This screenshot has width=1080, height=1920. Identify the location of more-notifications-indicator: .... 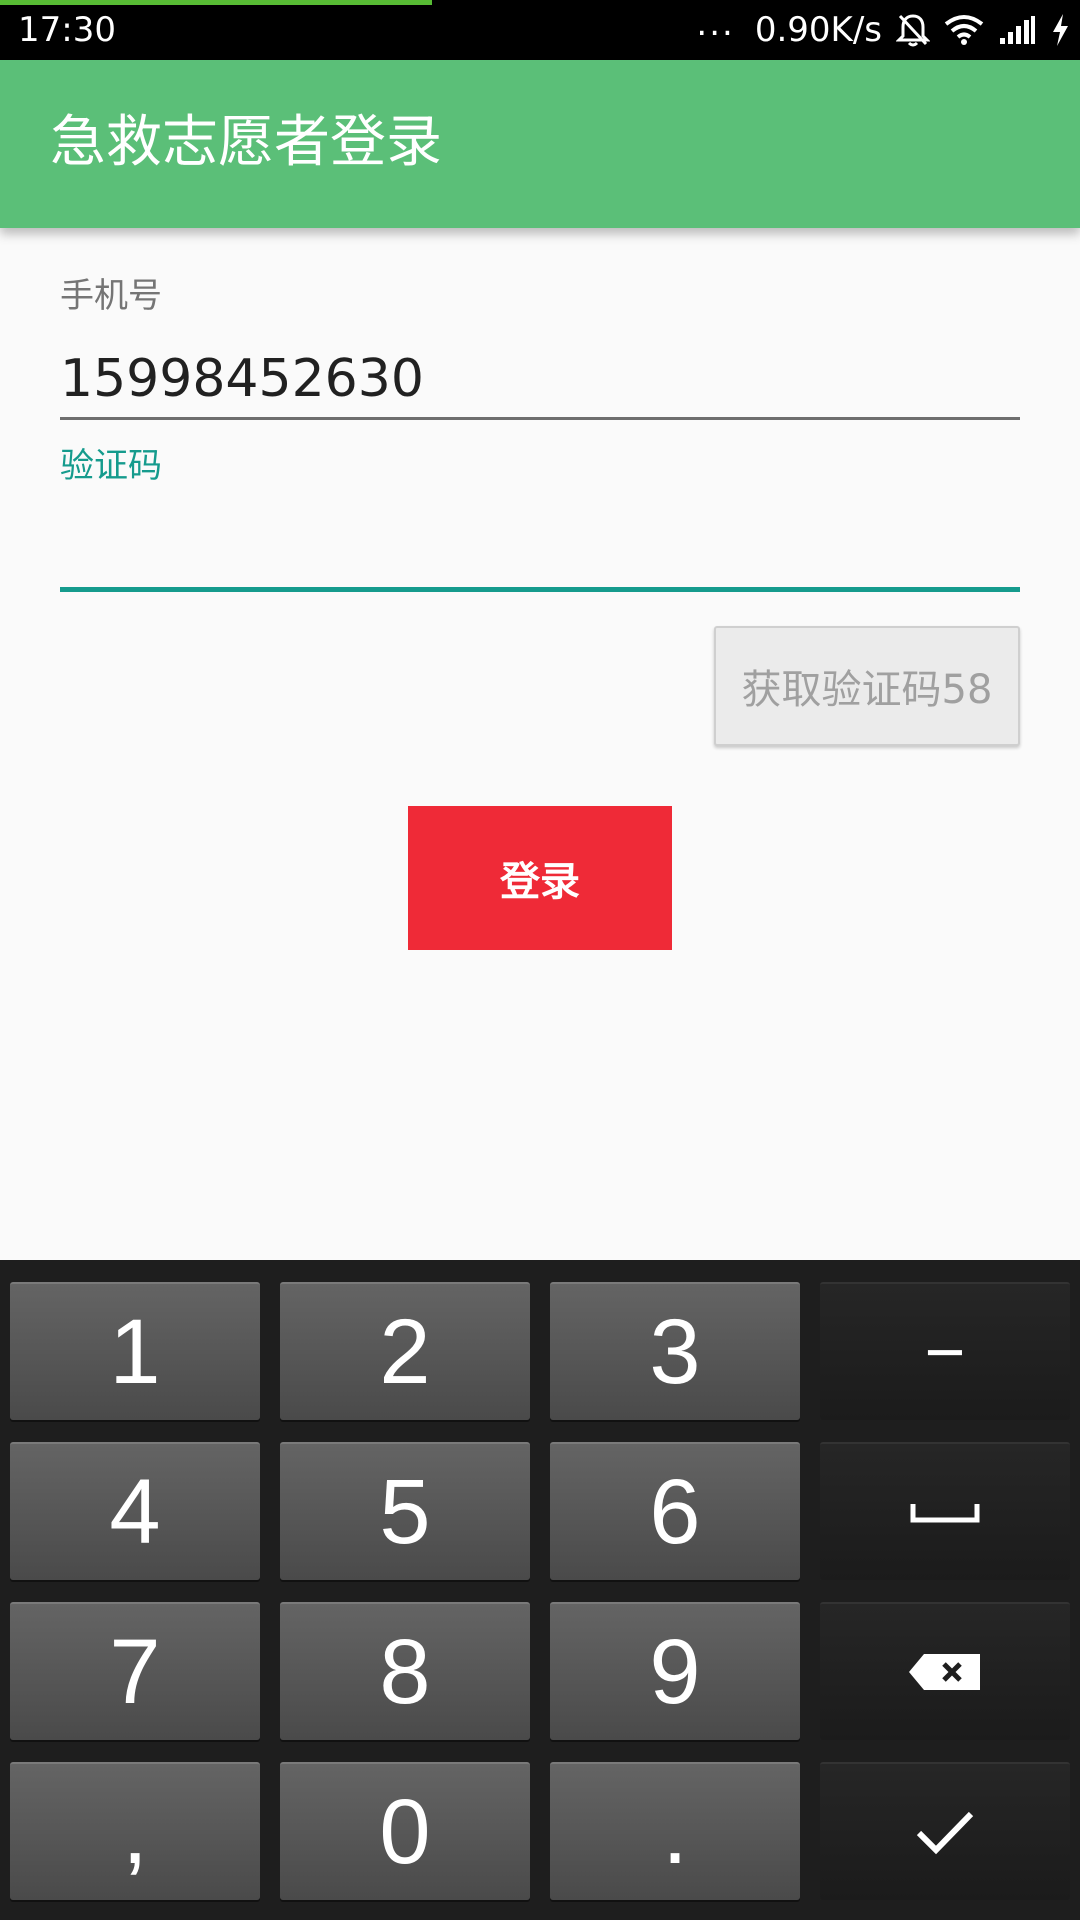
(715, 24).